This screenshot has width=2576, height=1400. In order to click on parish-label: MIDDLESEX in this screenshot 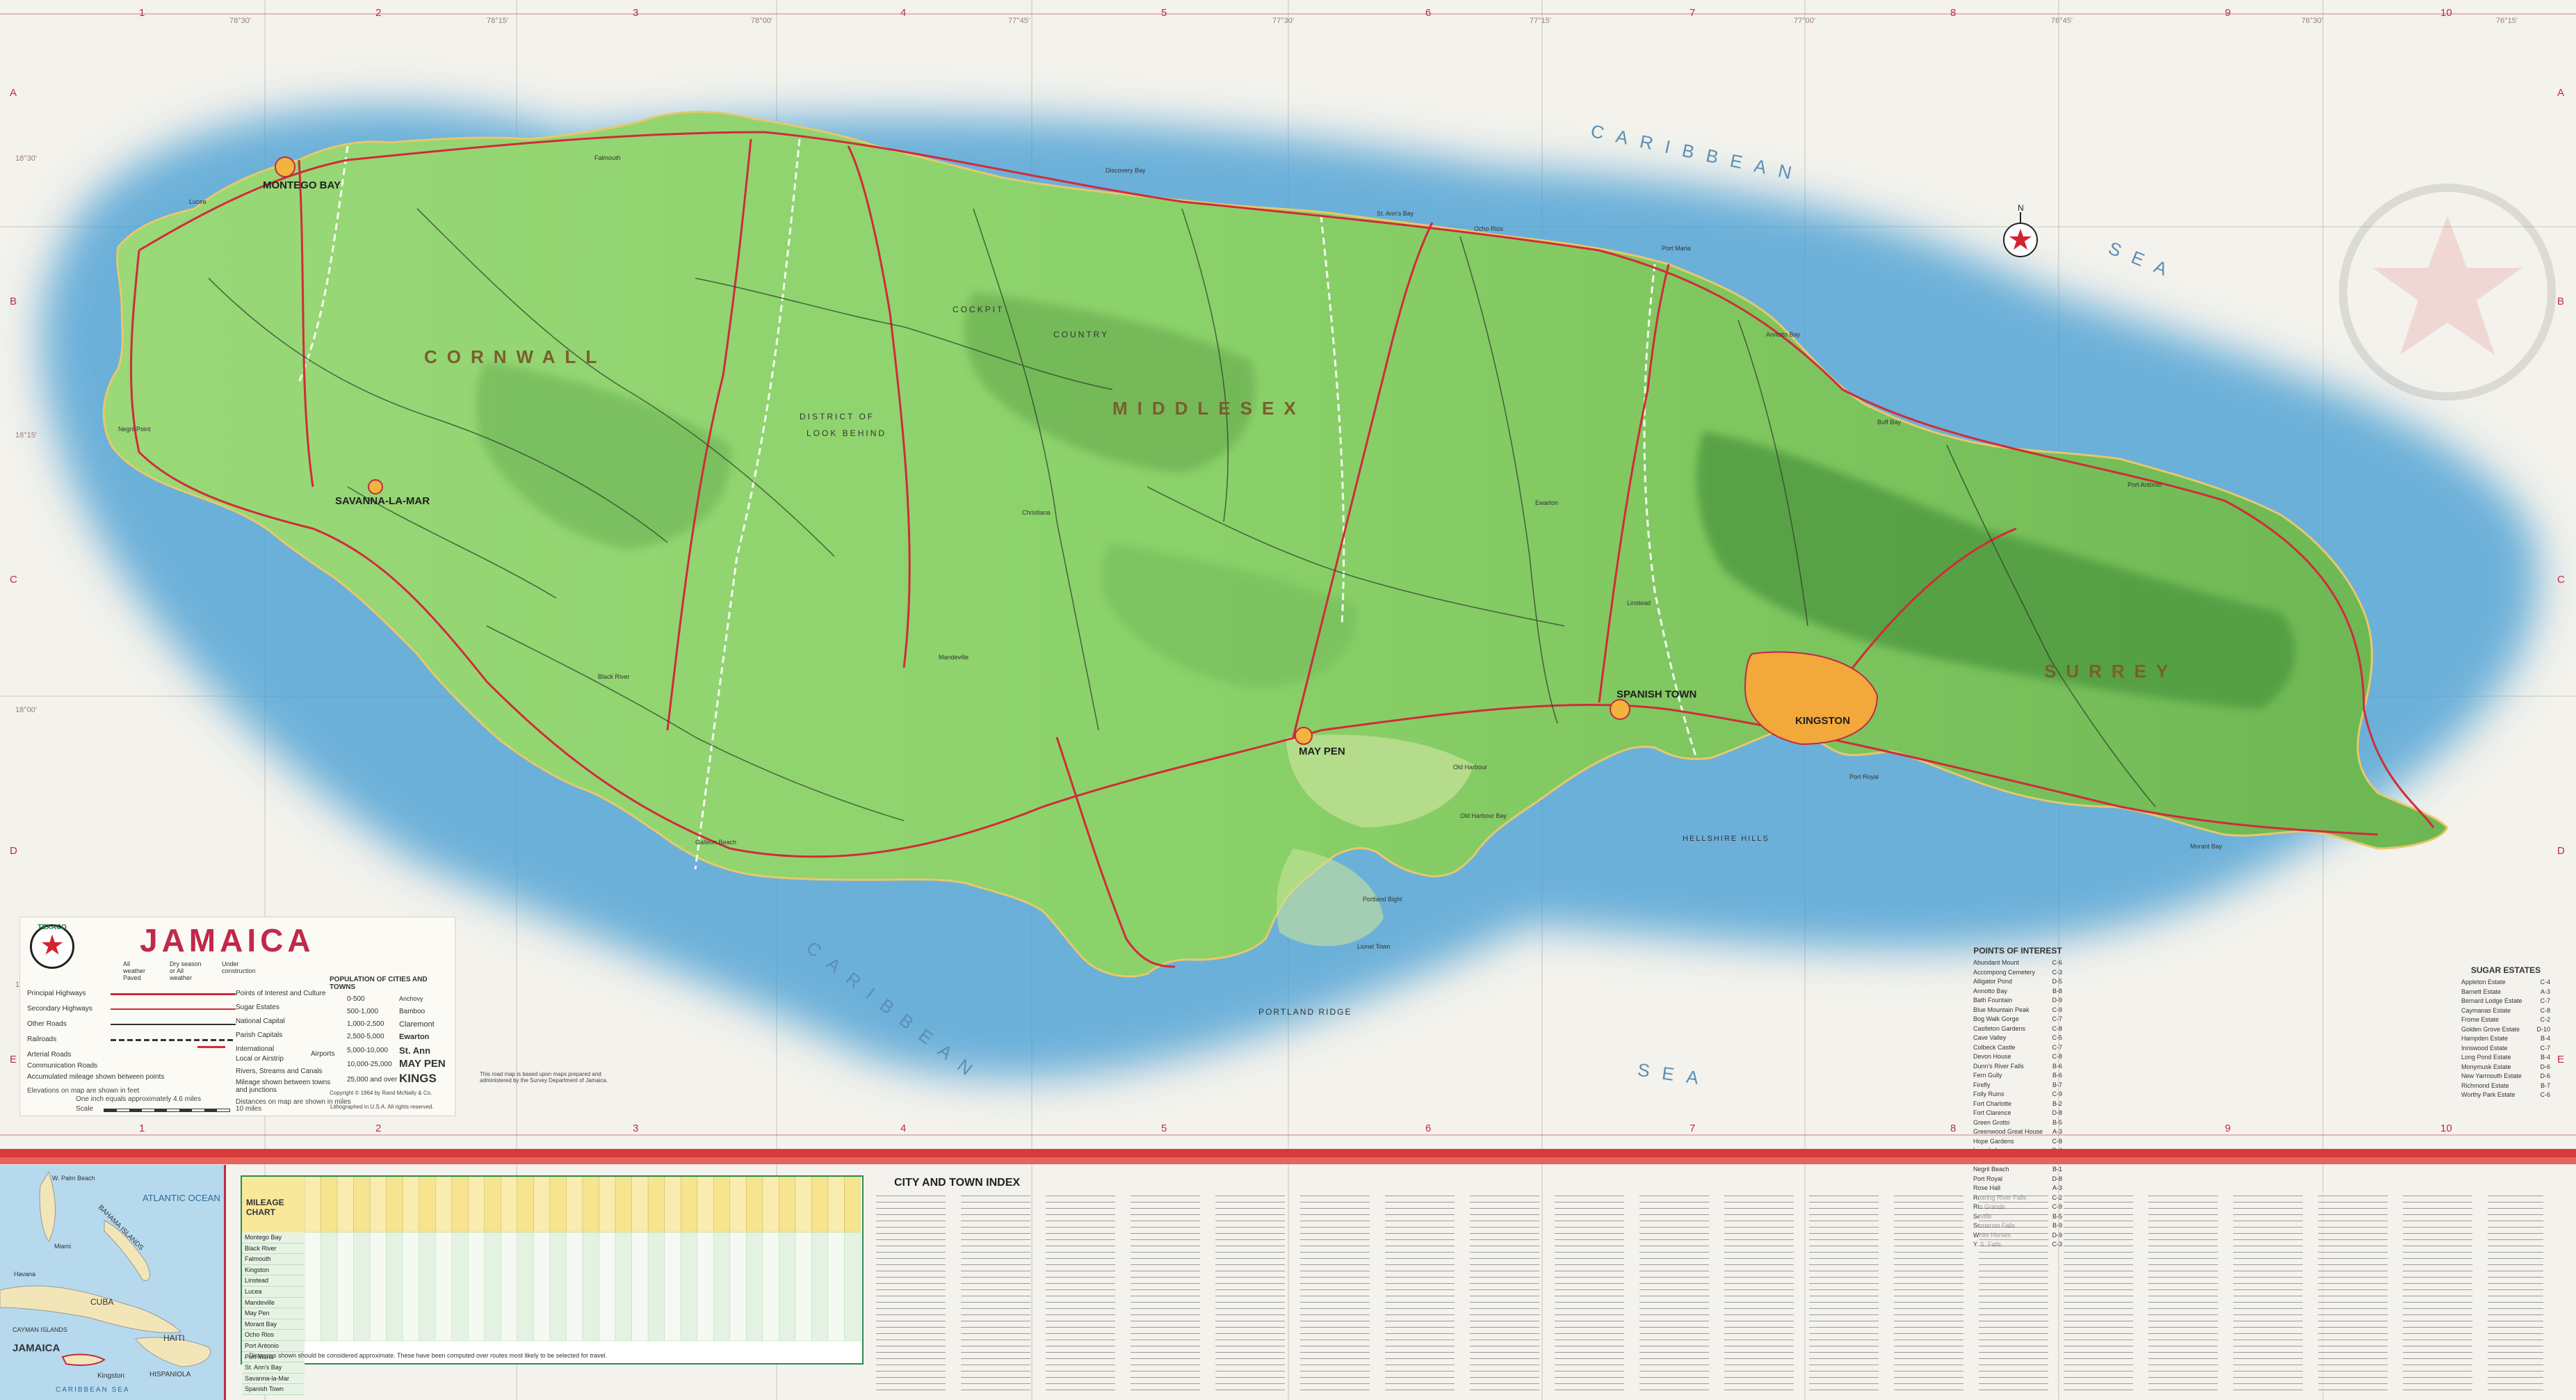, I will do `click(1209, 409)`.